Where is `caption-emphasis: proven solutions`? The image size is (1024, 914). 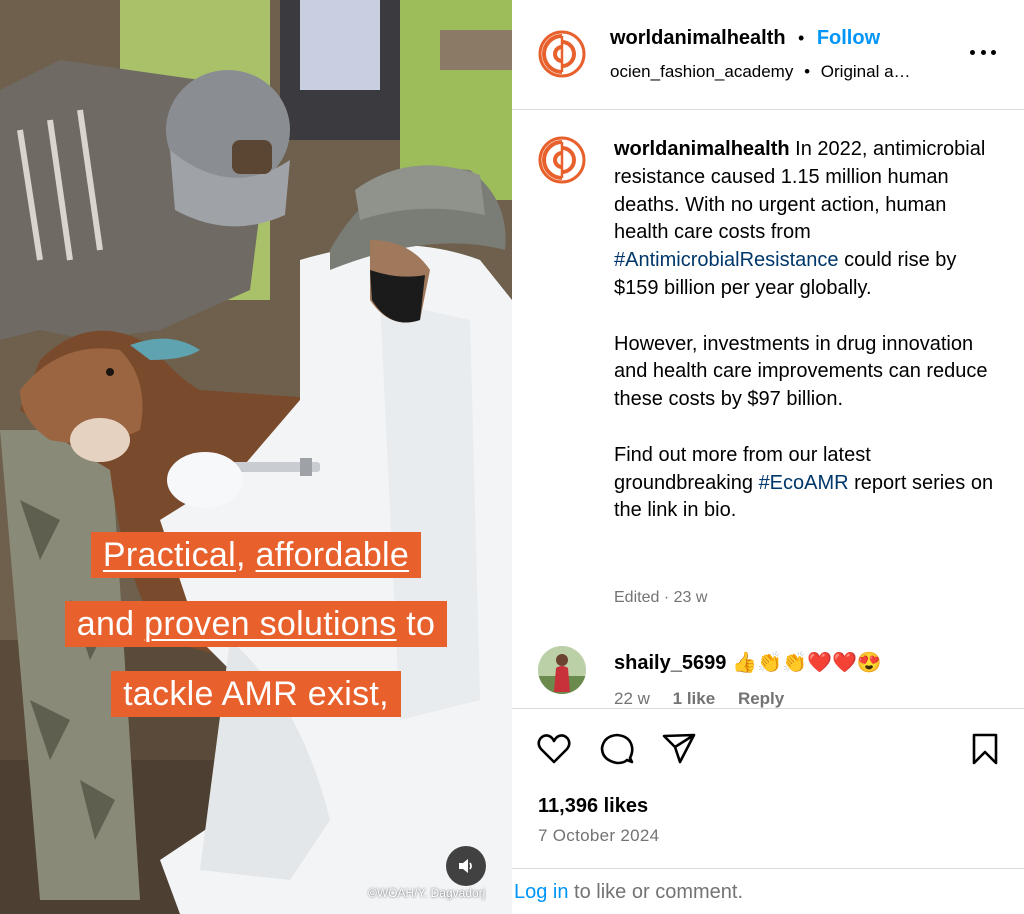 caption-emphasis: proven solutions is located at coordinates (270, 624).